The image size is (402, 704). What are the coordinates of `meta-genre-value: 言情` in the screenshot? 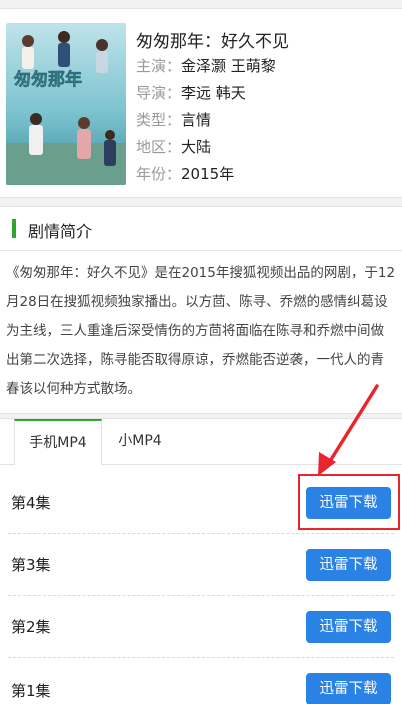 It's located at (196, 120).